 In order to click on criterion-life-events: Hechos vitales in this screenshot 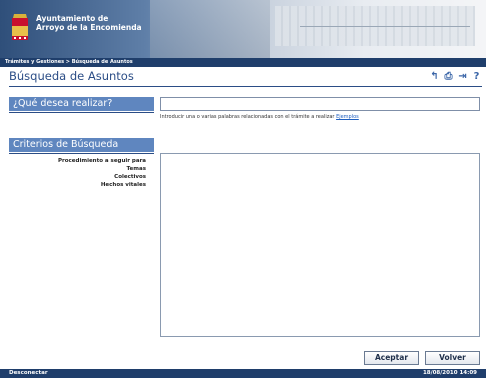, I will do `click(77, 185)`.